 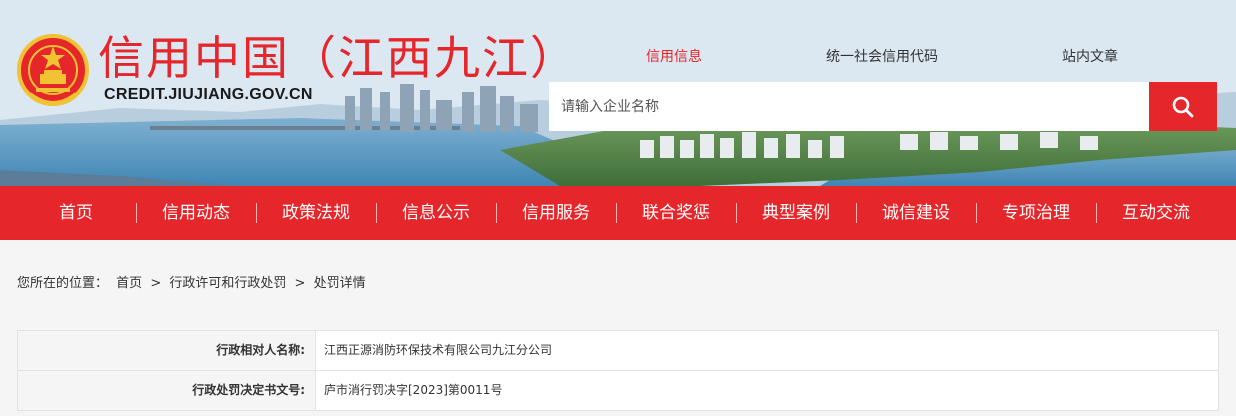 I want to click on nav-item-home: 首页, so click(x=76, y=213).